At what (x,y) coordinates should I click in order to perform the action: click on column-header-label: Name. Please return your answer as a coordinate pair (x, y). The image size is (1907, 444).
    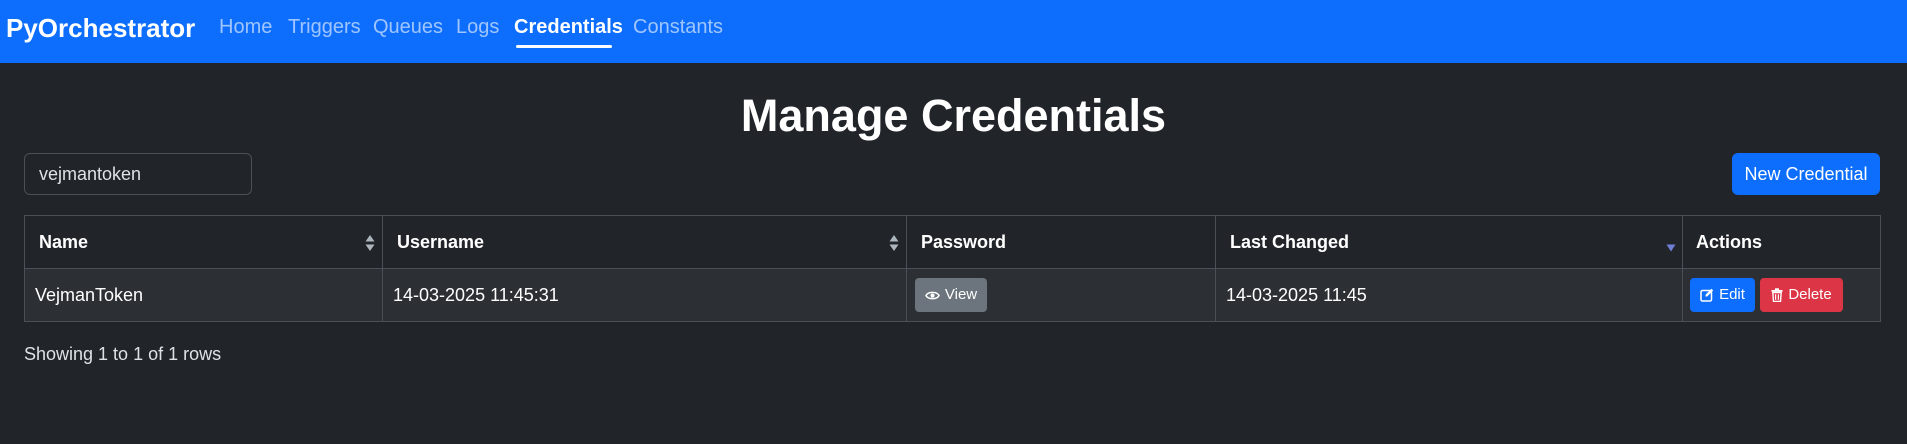
    Looking at the image, I should click on (64, 242).